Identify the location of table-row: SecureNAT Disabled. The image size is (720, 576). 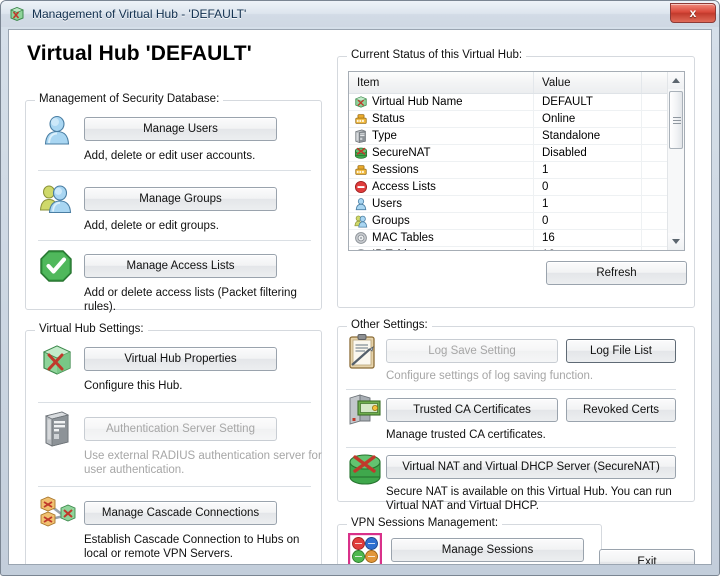
(516, 153).